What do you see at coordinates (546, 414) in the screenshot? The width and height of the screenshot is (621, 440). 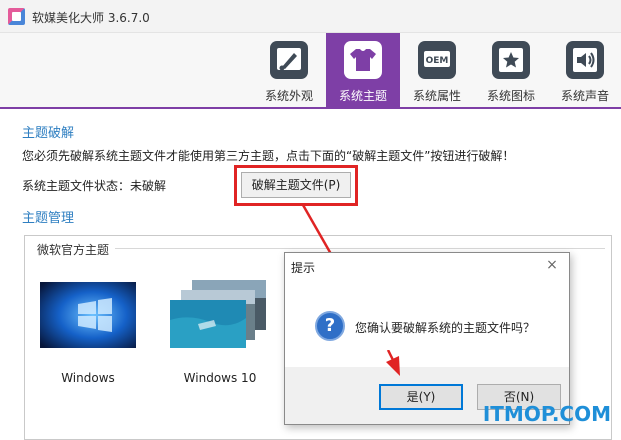 I see `watermark: ITMOP.COM` at bounding box center [546, 414].